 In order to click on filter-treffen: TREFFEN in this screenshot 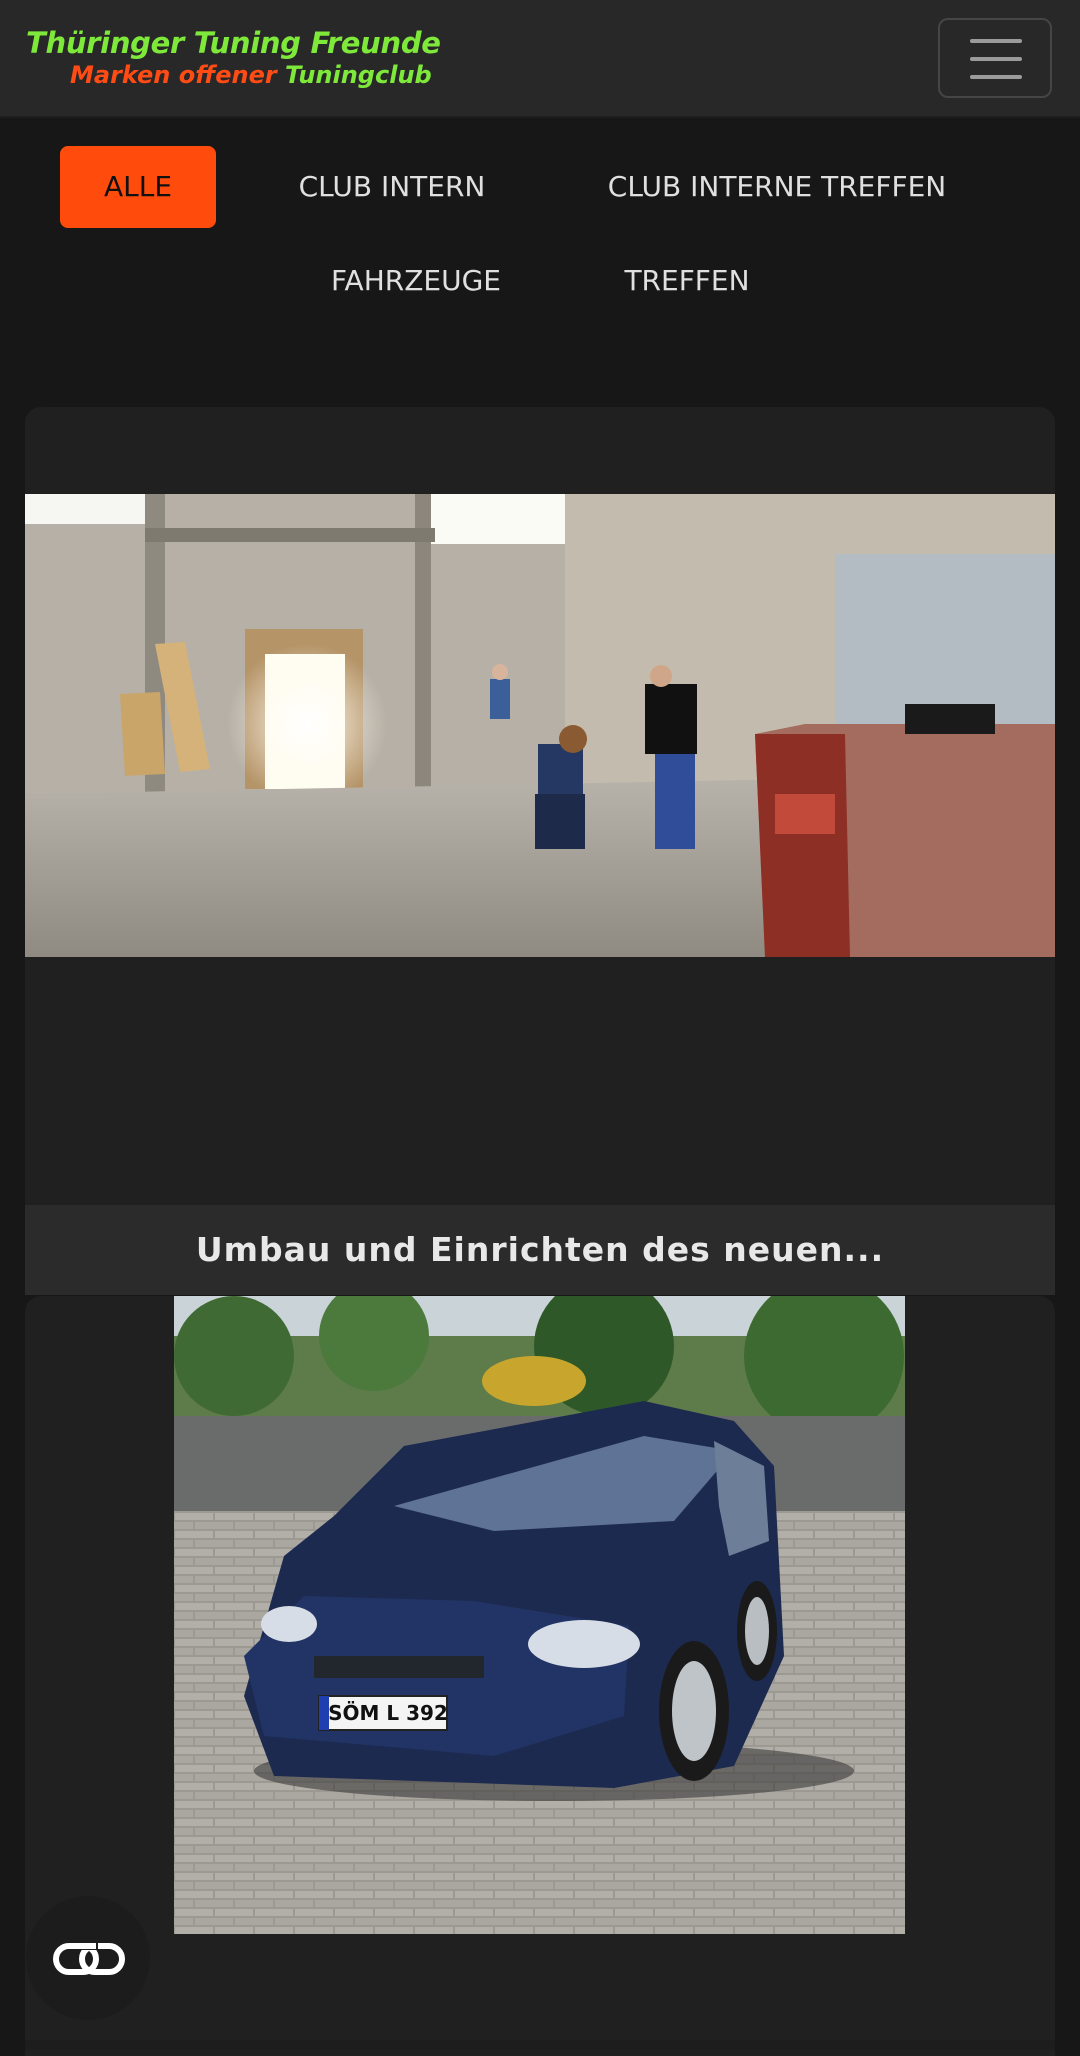, I will do `click(687, 281)`.